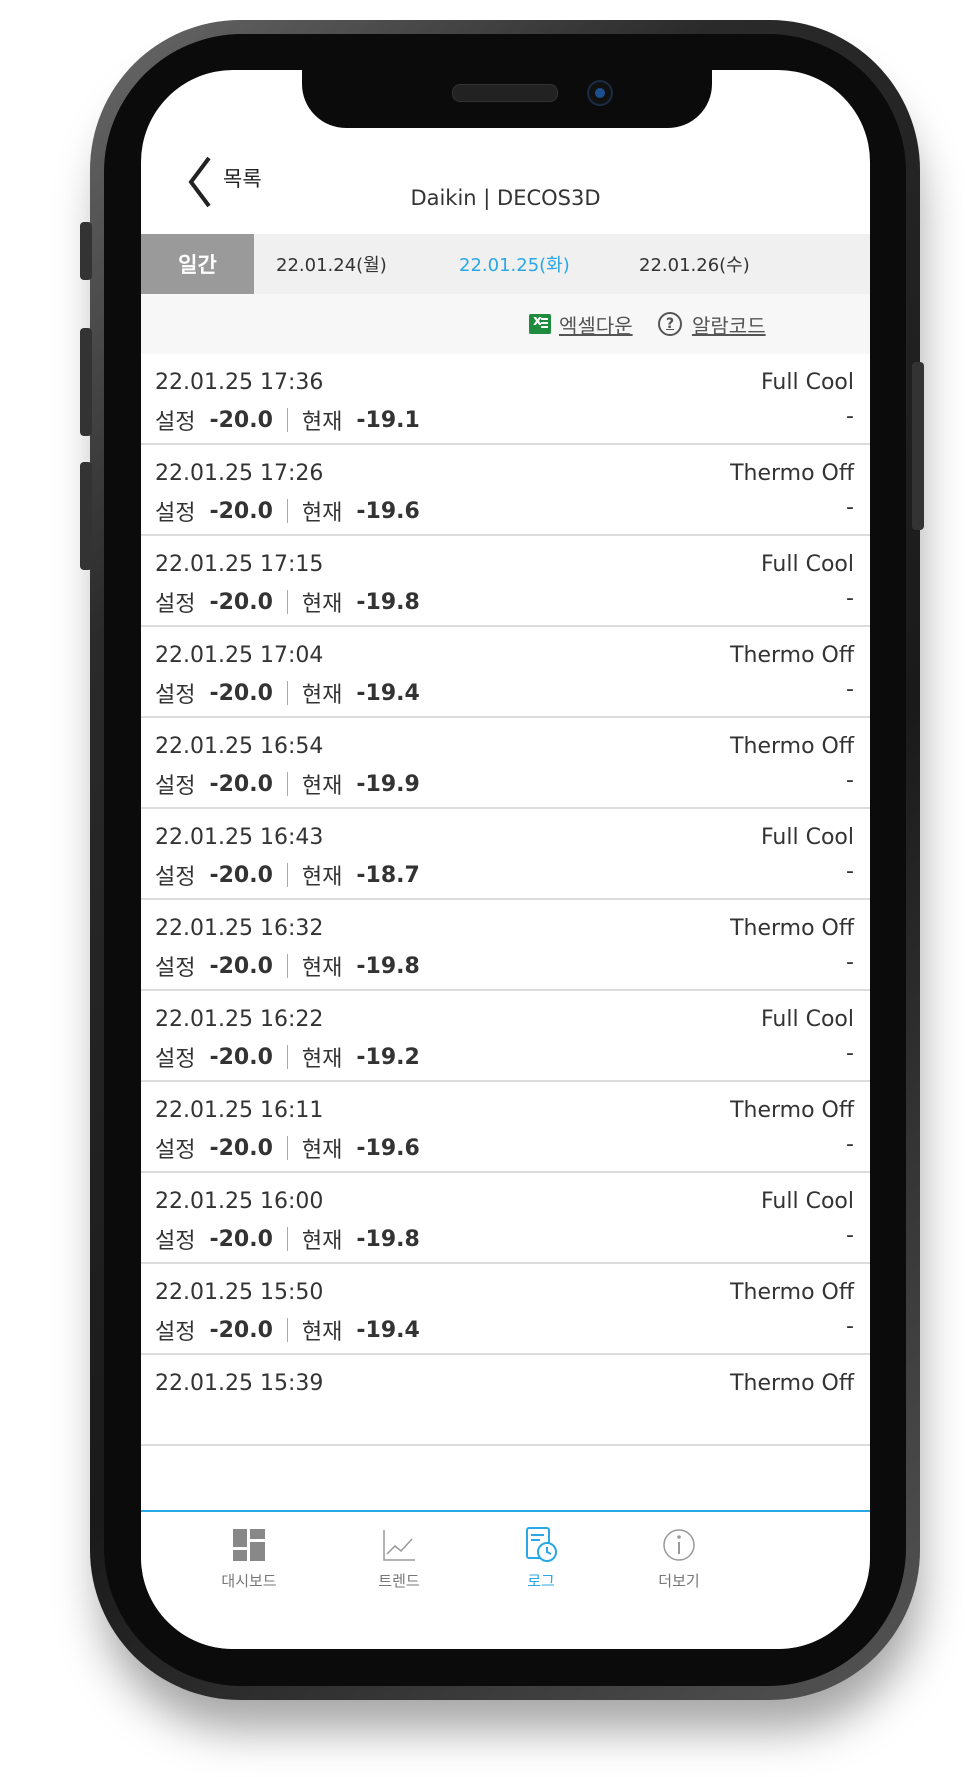 The image size is (965, 1777). I want to click on excel-download-label: 엑셀다운, so click(596, 325).